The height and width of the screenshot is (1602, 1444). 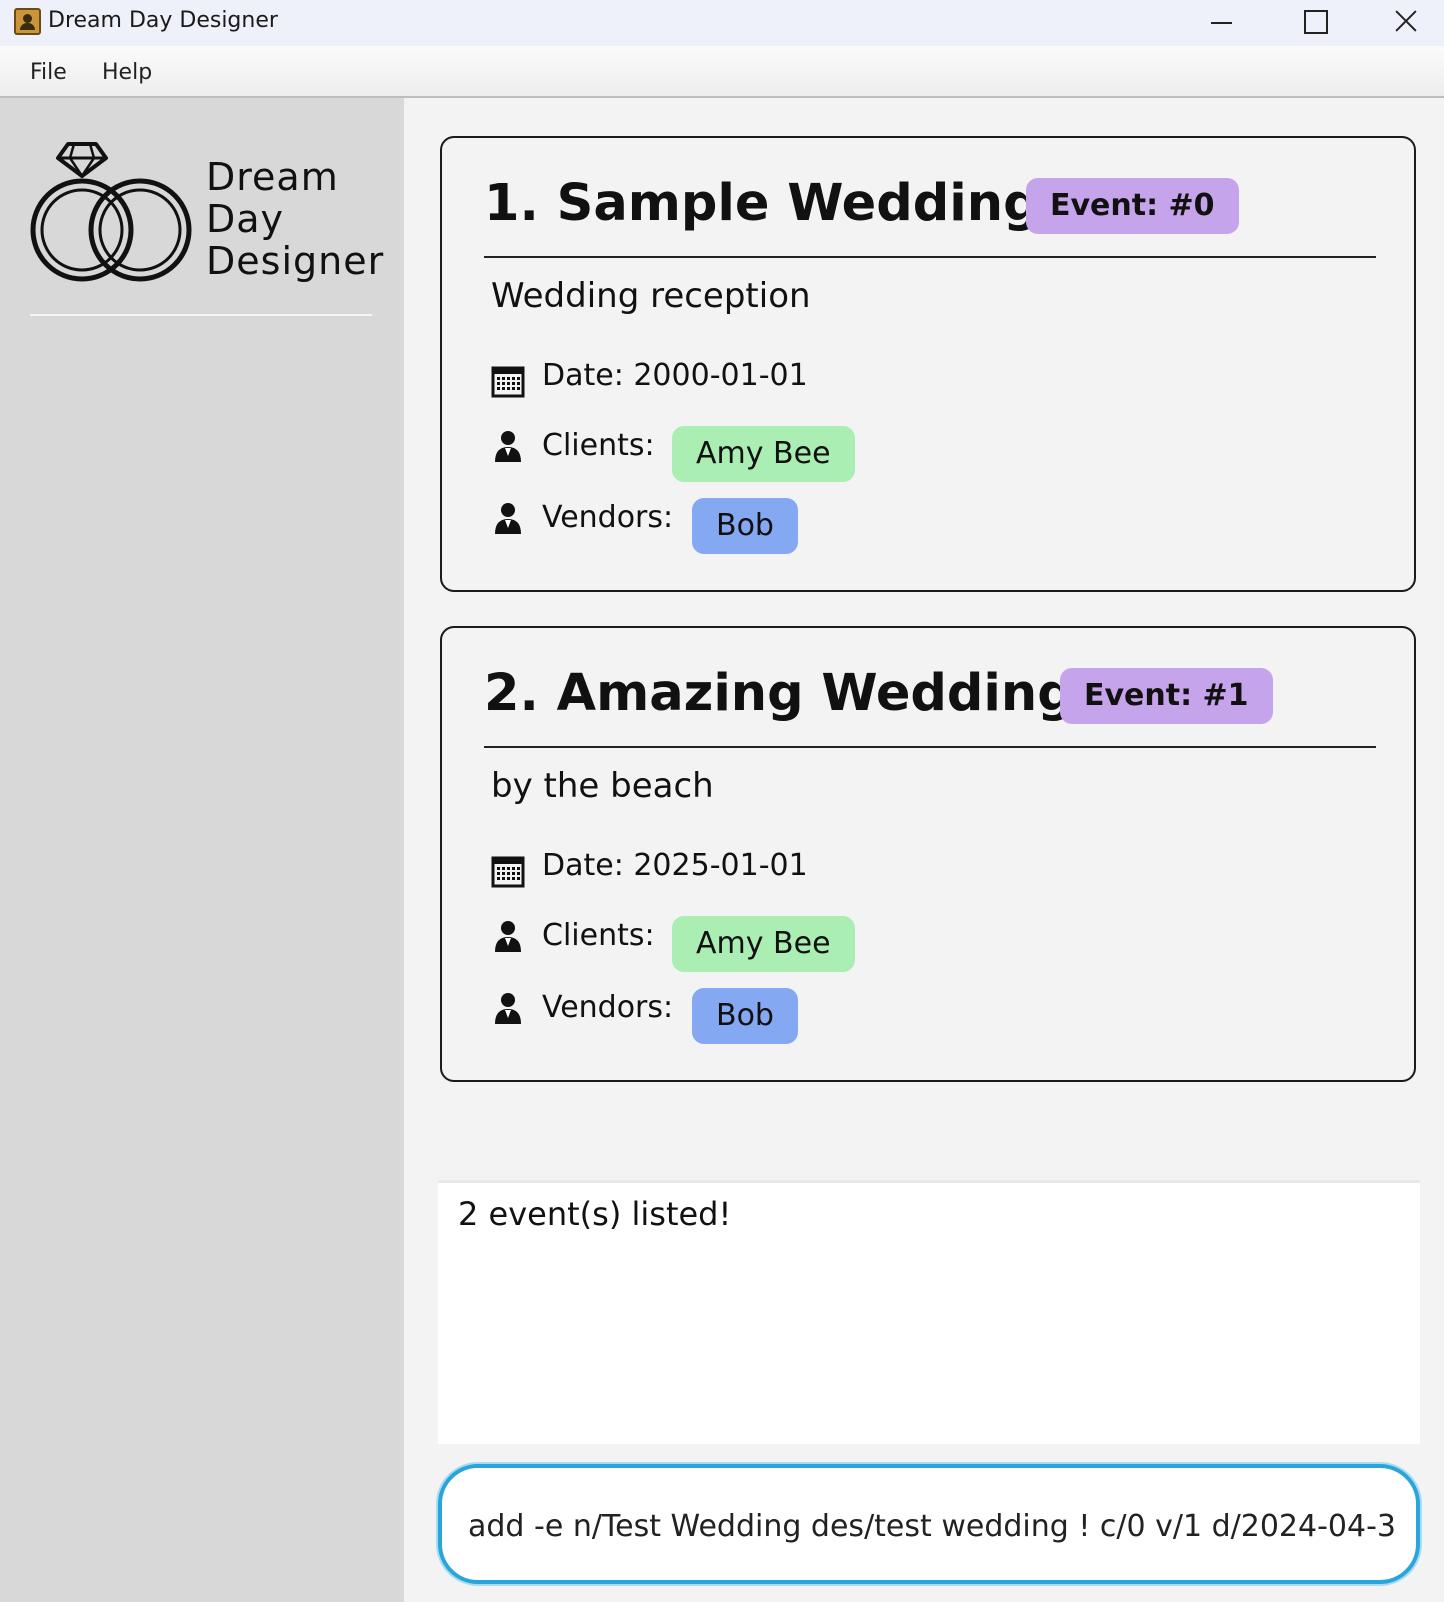 I want to click on title-bar: Dream Day Designer, so click(x=722, y=23).